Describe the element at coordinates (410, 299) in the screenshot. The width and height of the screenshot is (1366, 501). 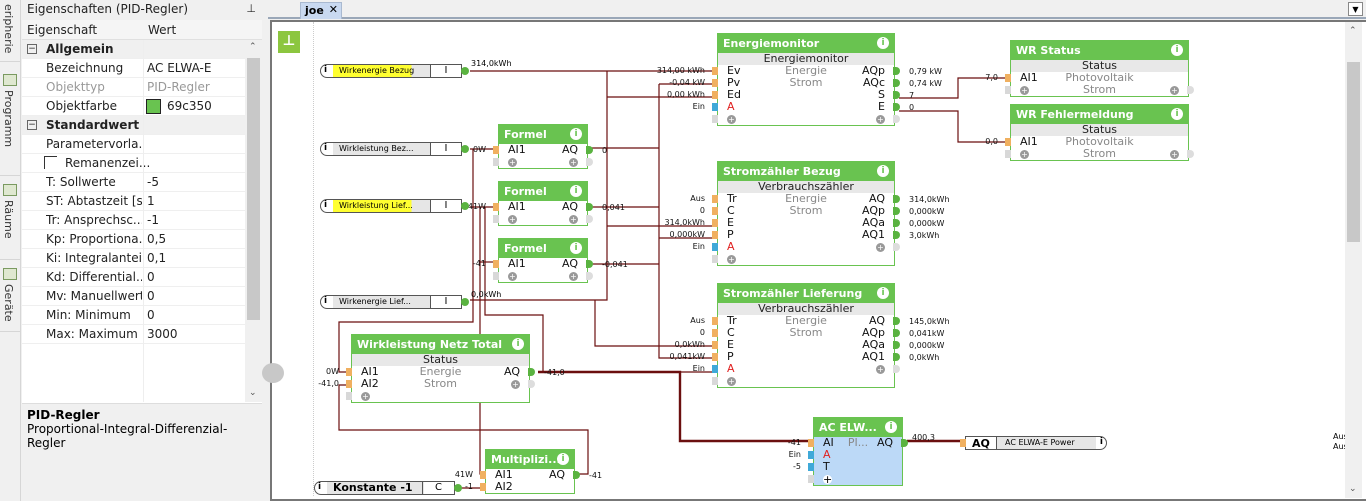
I see `input-reference: i Wirkenergie Lief... I 0,0kWh` at that location.